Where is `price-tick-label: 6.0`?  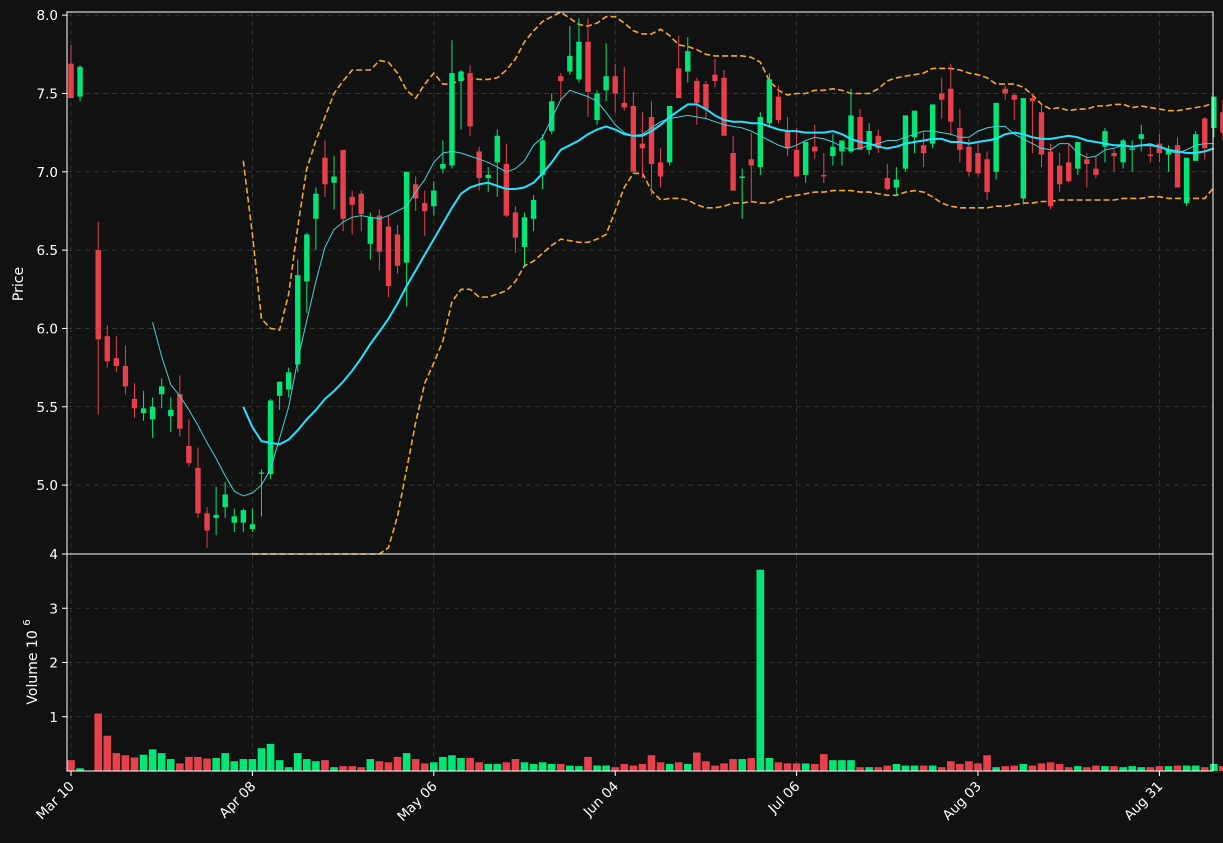 price-tick-label: 6.0 is located at coordinates (47, 329).